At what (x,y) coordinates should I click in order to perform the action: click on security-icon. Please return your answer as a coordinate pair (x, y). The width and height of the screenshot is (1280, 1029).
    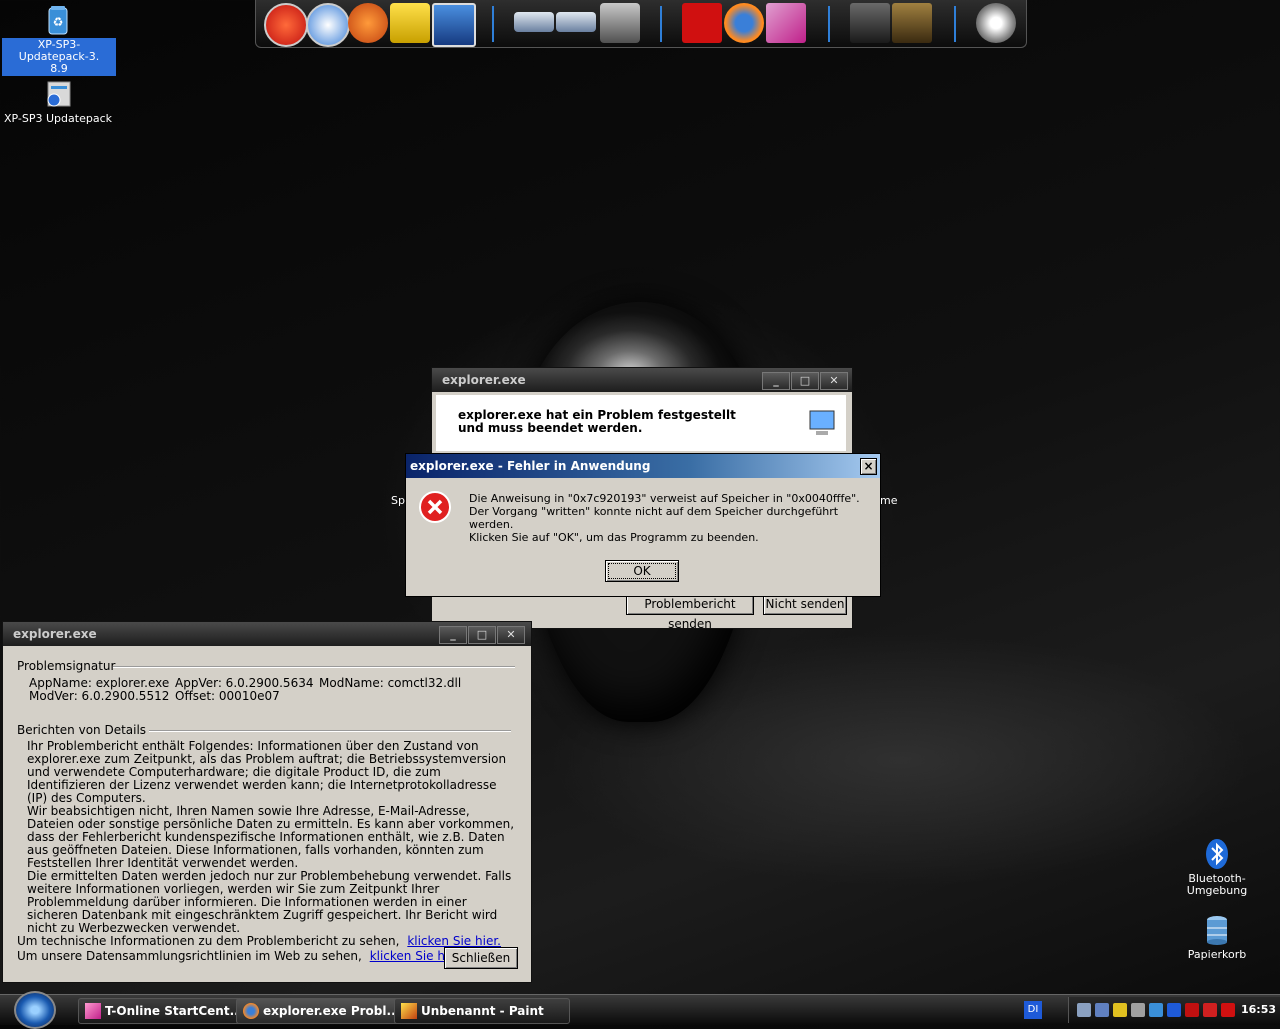
    Looking at the image, I should click on (1192, 1010).